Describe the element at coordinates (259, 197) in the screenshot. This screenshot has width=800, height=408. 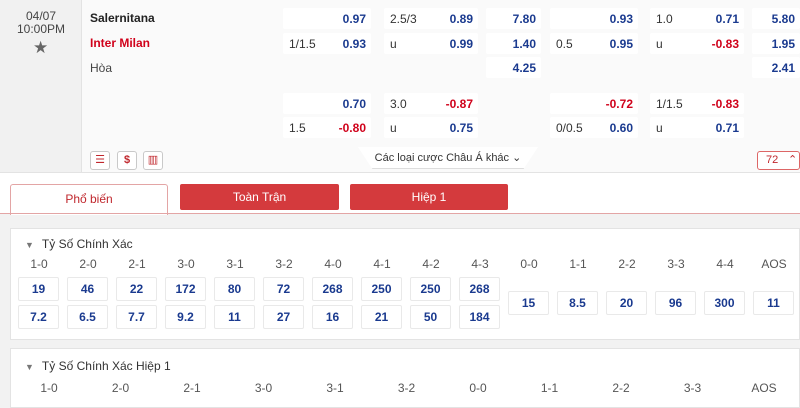
I see `tab-full-match: Toàn Trận` at that location.